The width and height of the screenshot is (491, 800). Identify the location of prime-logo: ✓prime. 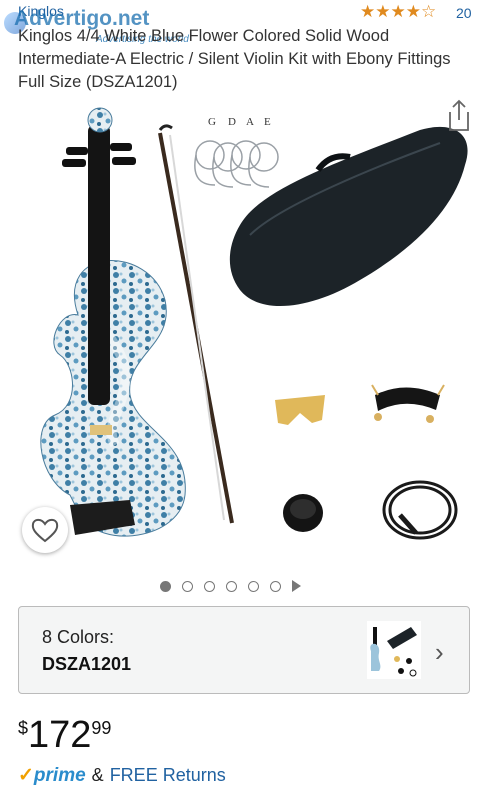
(52, 775).